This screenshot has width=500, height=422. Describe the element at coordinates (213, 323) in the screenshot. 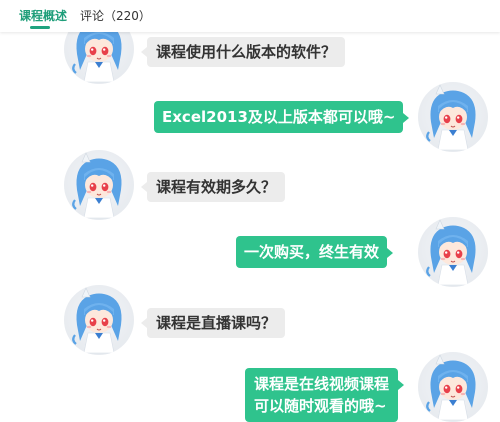

I see `question-bubble: 课程是直播课吗？` at that location.